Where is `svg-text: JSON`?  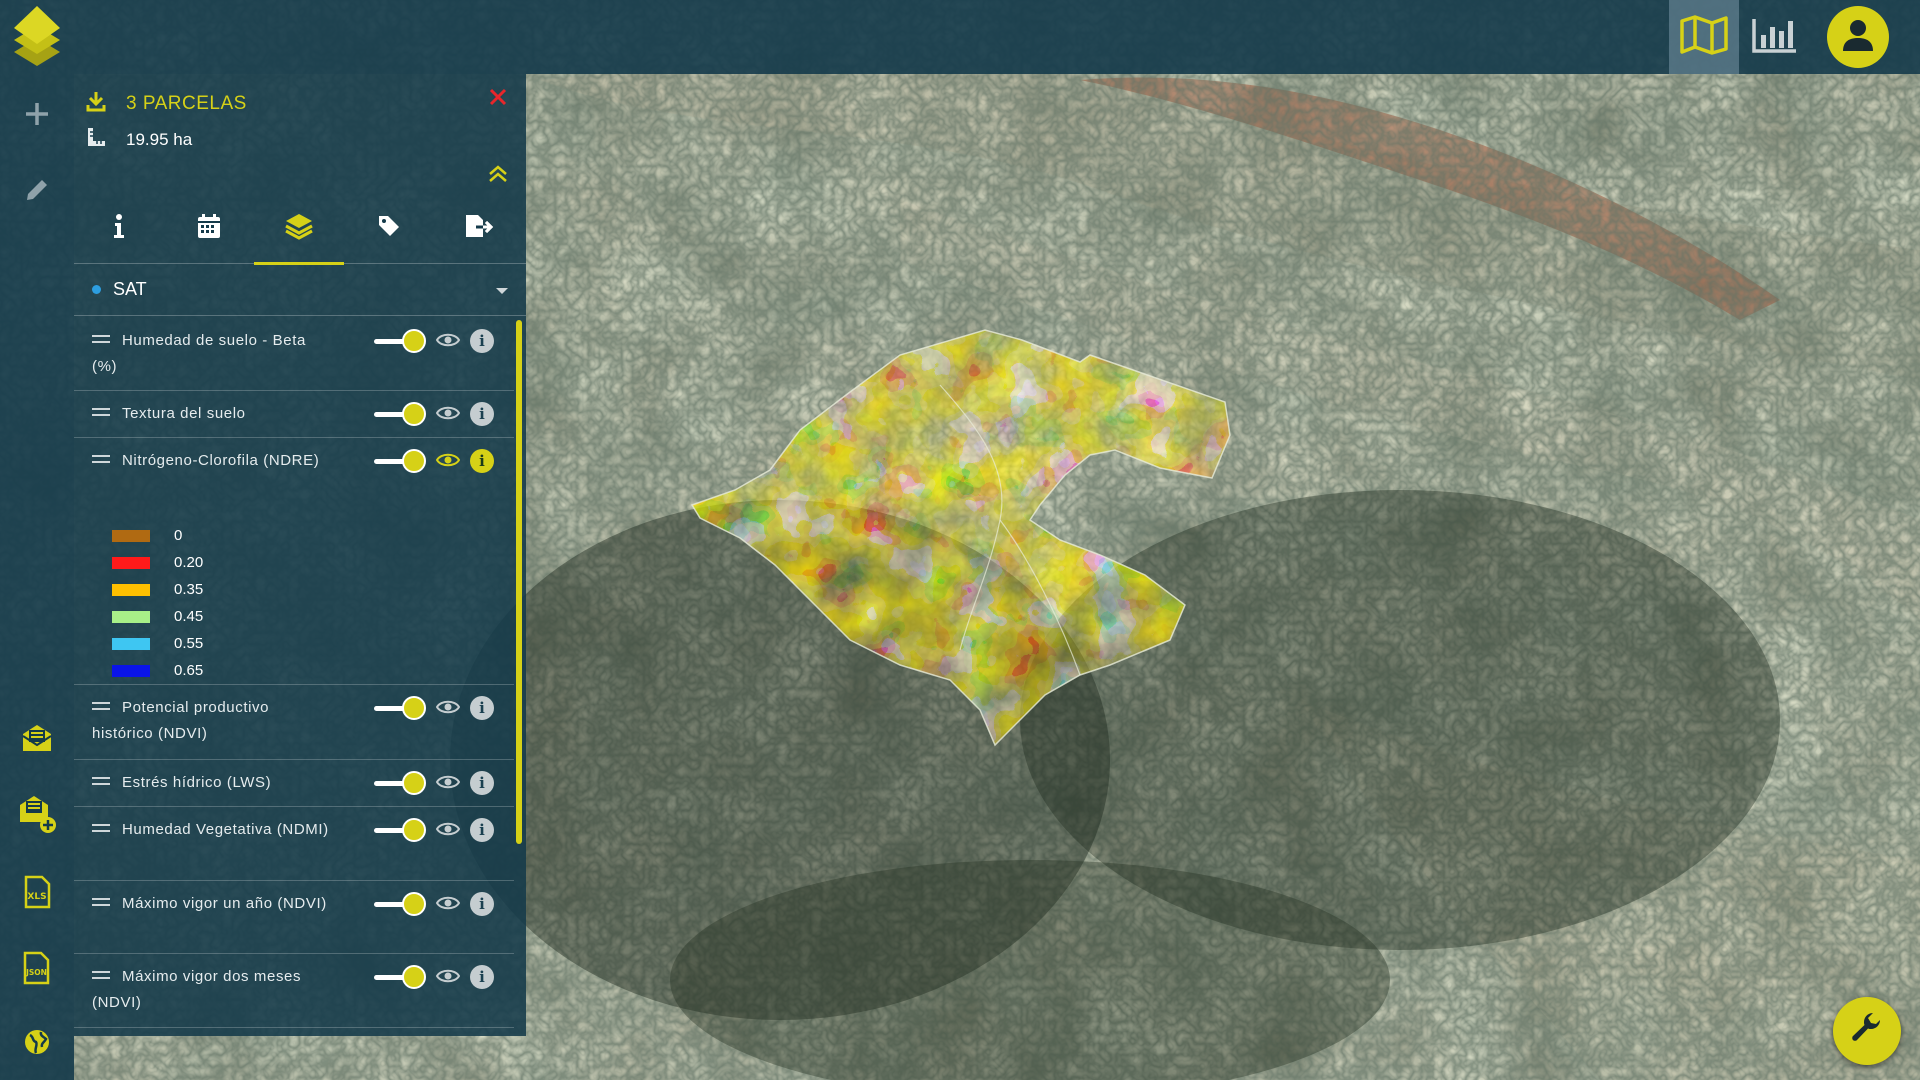
svg-text: JSON is located at coordinates (36, 972).